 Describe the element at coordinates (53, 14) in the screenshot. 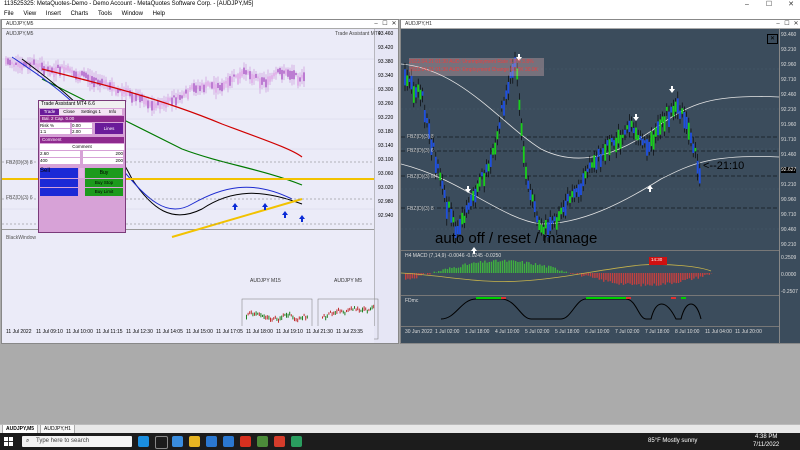

I see `menu-insert: Insert` at that location.